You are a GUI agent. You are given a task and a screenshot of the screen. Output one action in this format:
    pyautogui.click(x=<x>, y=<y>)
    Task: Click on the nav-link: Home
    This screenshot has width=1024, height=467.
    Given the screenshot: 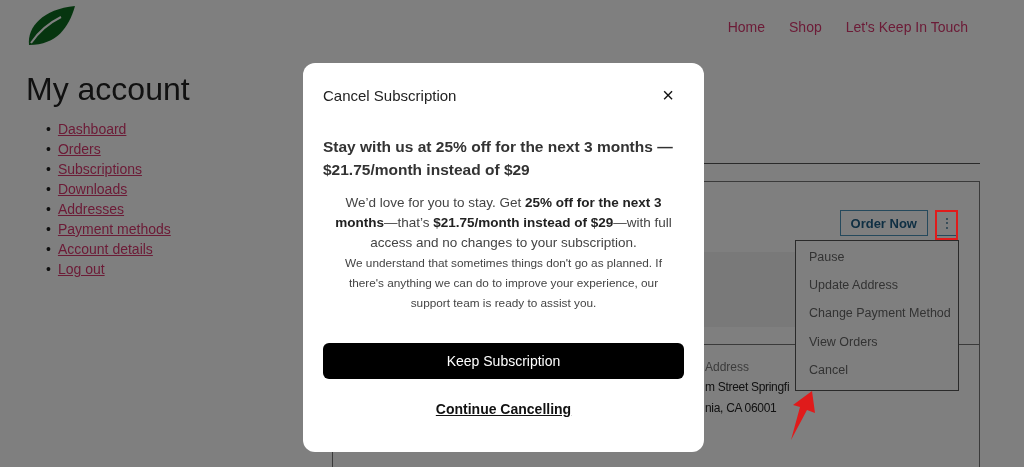 What is the action you would take?
    pyautogui.click(x=746, y=33)
    